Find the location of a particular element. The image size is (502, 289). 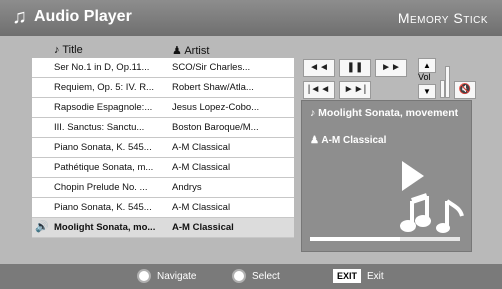

volume-level-bars is located at coordinates (445, 79).